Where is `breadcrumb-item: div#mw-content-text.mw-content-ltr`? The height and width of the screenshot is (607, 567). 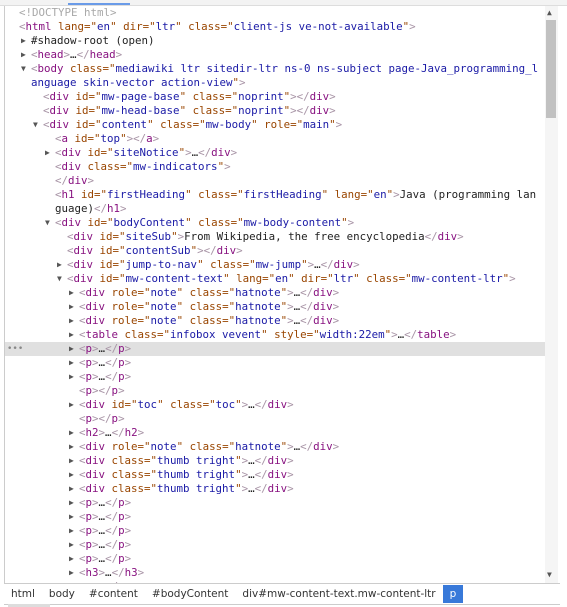 breadcrumb-item: div#mw-content-text.mw-content-ltr is located at coordinates (338, 594).